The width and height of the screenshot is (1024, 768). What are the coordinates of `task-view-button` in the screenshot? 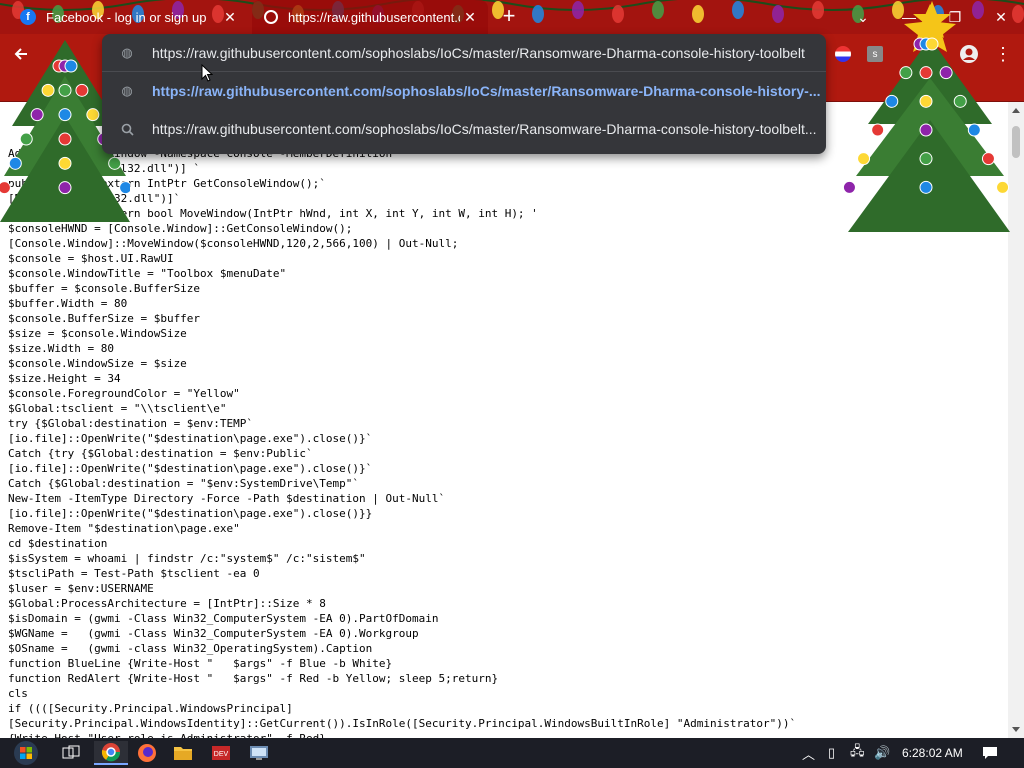 It's located at (71, 753).